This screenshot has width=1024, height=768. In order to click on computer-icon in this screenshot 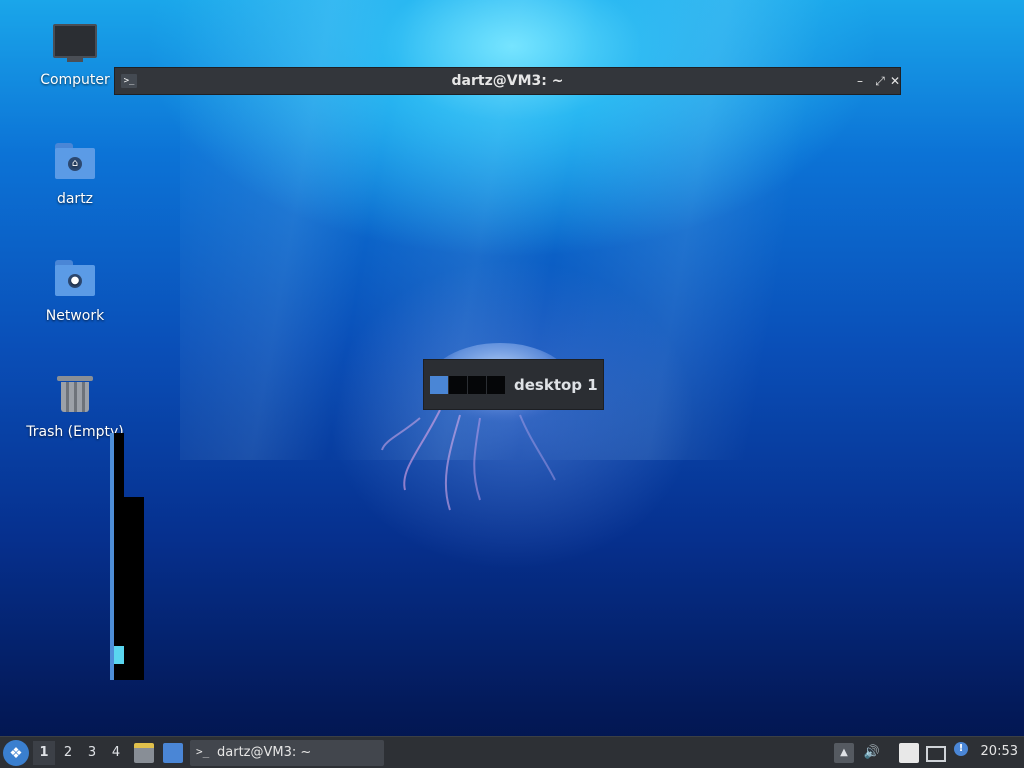, I will do `click(75, 46)`.